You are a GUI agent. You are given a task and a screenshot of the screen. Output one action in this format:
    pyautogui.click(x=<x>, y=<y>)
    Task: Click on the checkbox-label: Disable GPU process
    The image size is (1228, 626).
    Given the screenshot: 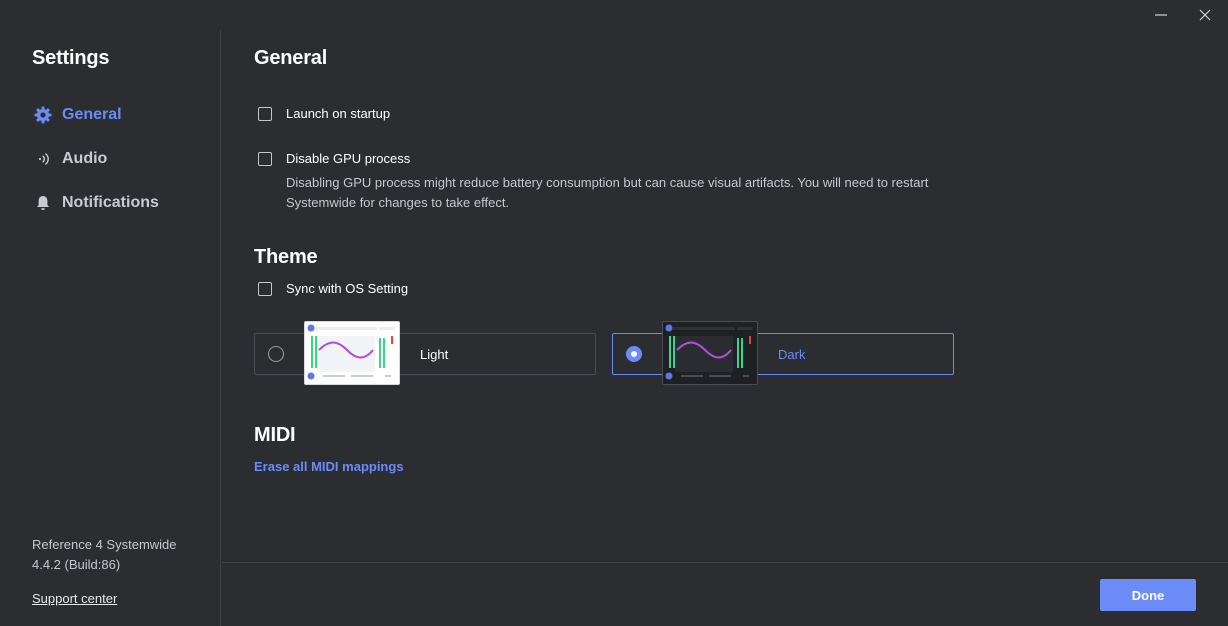 What is the action you would take?
    pyautogui.click(x=348, y=158)
    